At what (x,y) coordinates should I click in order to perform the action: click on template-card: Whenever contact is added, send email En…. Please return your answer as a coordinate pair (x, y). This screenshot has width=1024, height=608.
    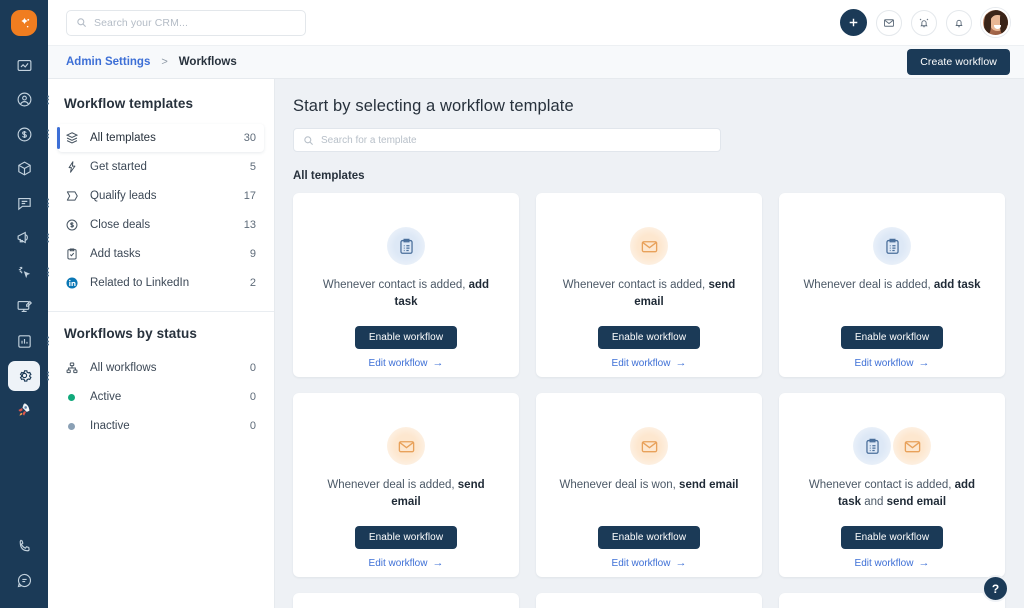
    Looking at the image, I should click on (649, 285).